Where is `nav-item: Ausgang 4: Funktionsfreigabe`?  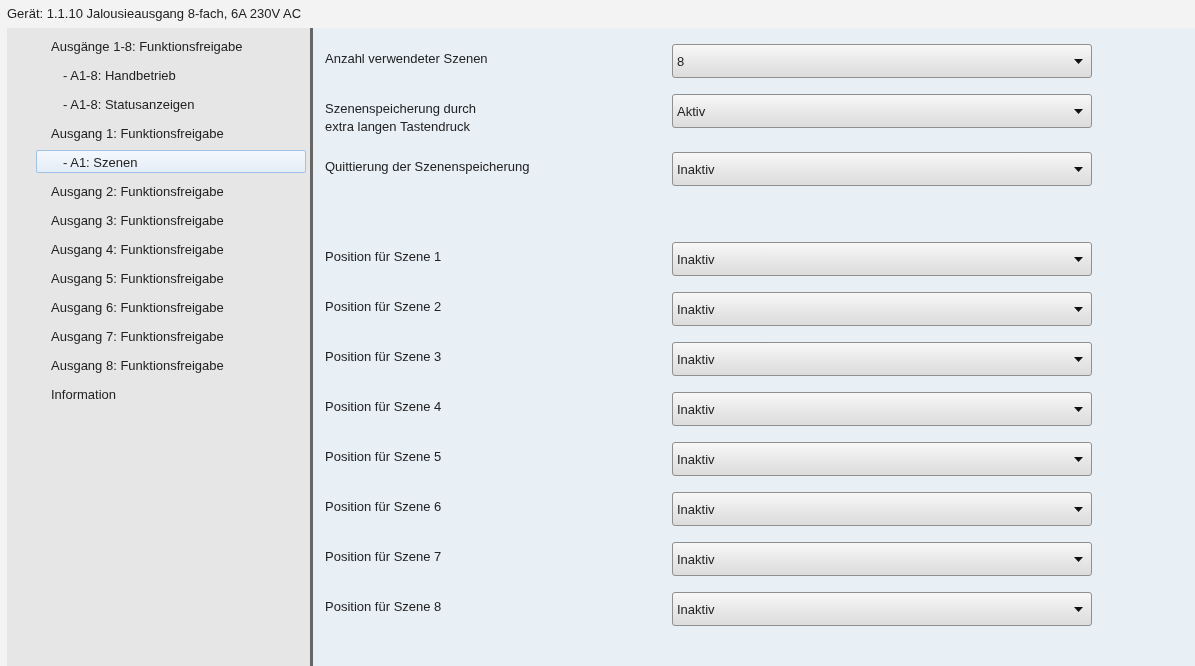 nav-item: Ausgang 4: Funktionsfreigabe is located at coordinates (171, 248).